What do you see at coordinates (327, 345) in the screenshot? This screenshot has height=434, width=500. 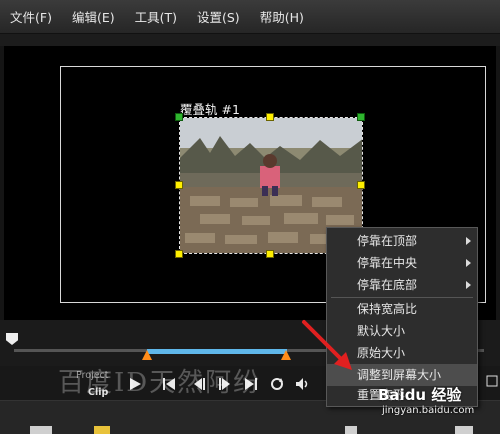 I see `annotation-arrow-icon` at bounding box center [327, 345].